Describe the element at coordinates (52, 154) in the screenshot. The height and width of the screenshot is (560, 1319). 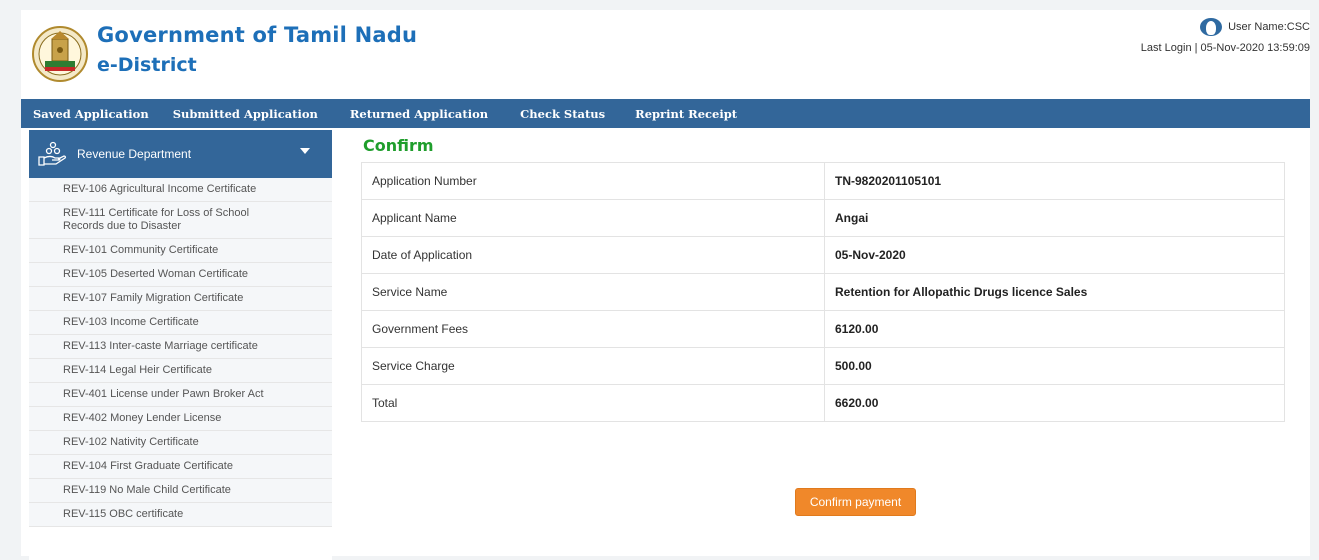
I see `hand-coins-icon` at that location.